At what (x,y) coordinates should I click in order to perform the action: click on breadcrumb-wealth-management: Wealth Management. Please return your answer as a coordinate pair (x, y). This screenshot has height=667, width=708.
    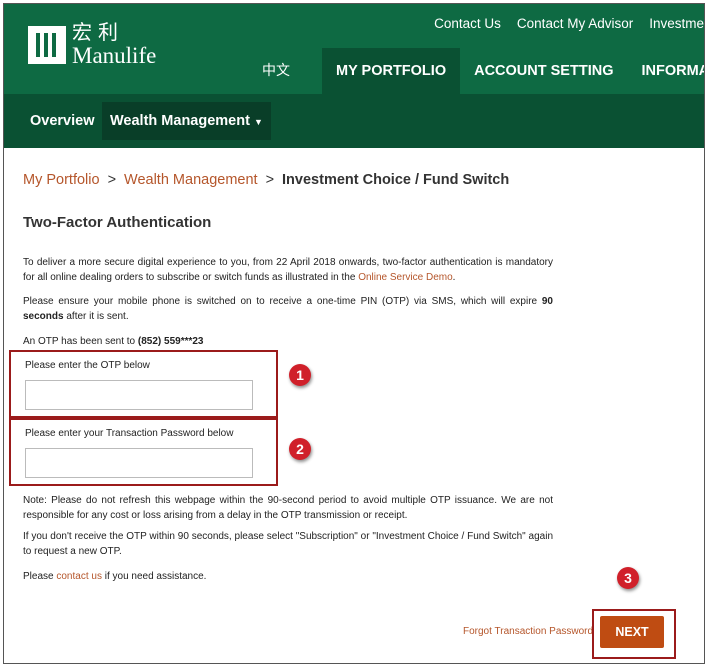
    Looking at the image, I should click on (191, 180).